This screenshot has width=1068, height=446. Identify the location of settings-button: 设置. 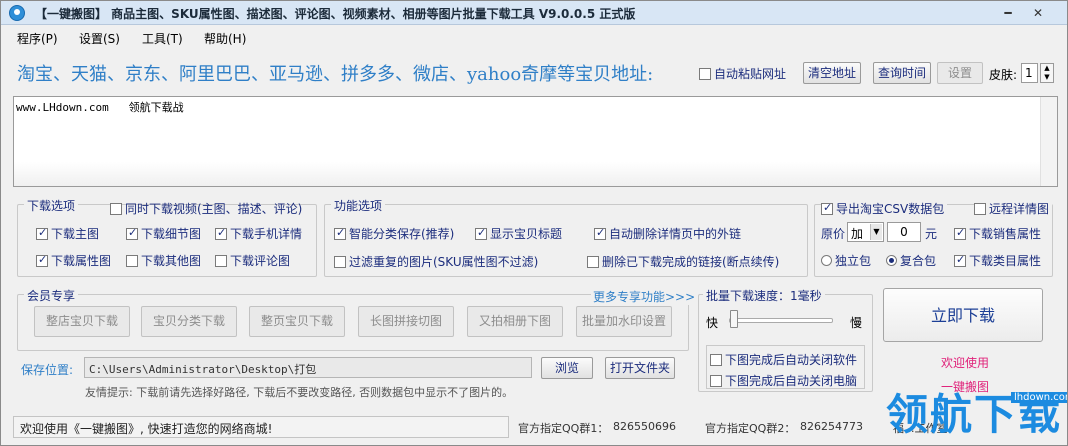
(960, 73).